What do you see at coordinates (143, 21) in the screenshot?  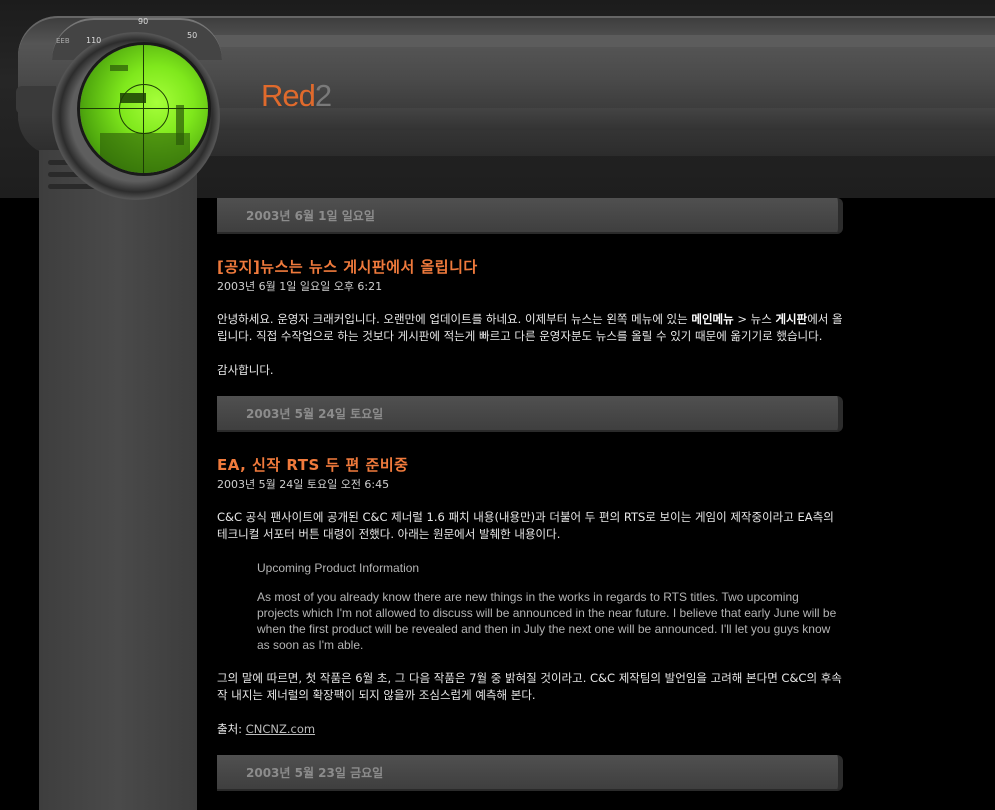 I see `scope-tick-label: 90` at bounding box center [143, 21].